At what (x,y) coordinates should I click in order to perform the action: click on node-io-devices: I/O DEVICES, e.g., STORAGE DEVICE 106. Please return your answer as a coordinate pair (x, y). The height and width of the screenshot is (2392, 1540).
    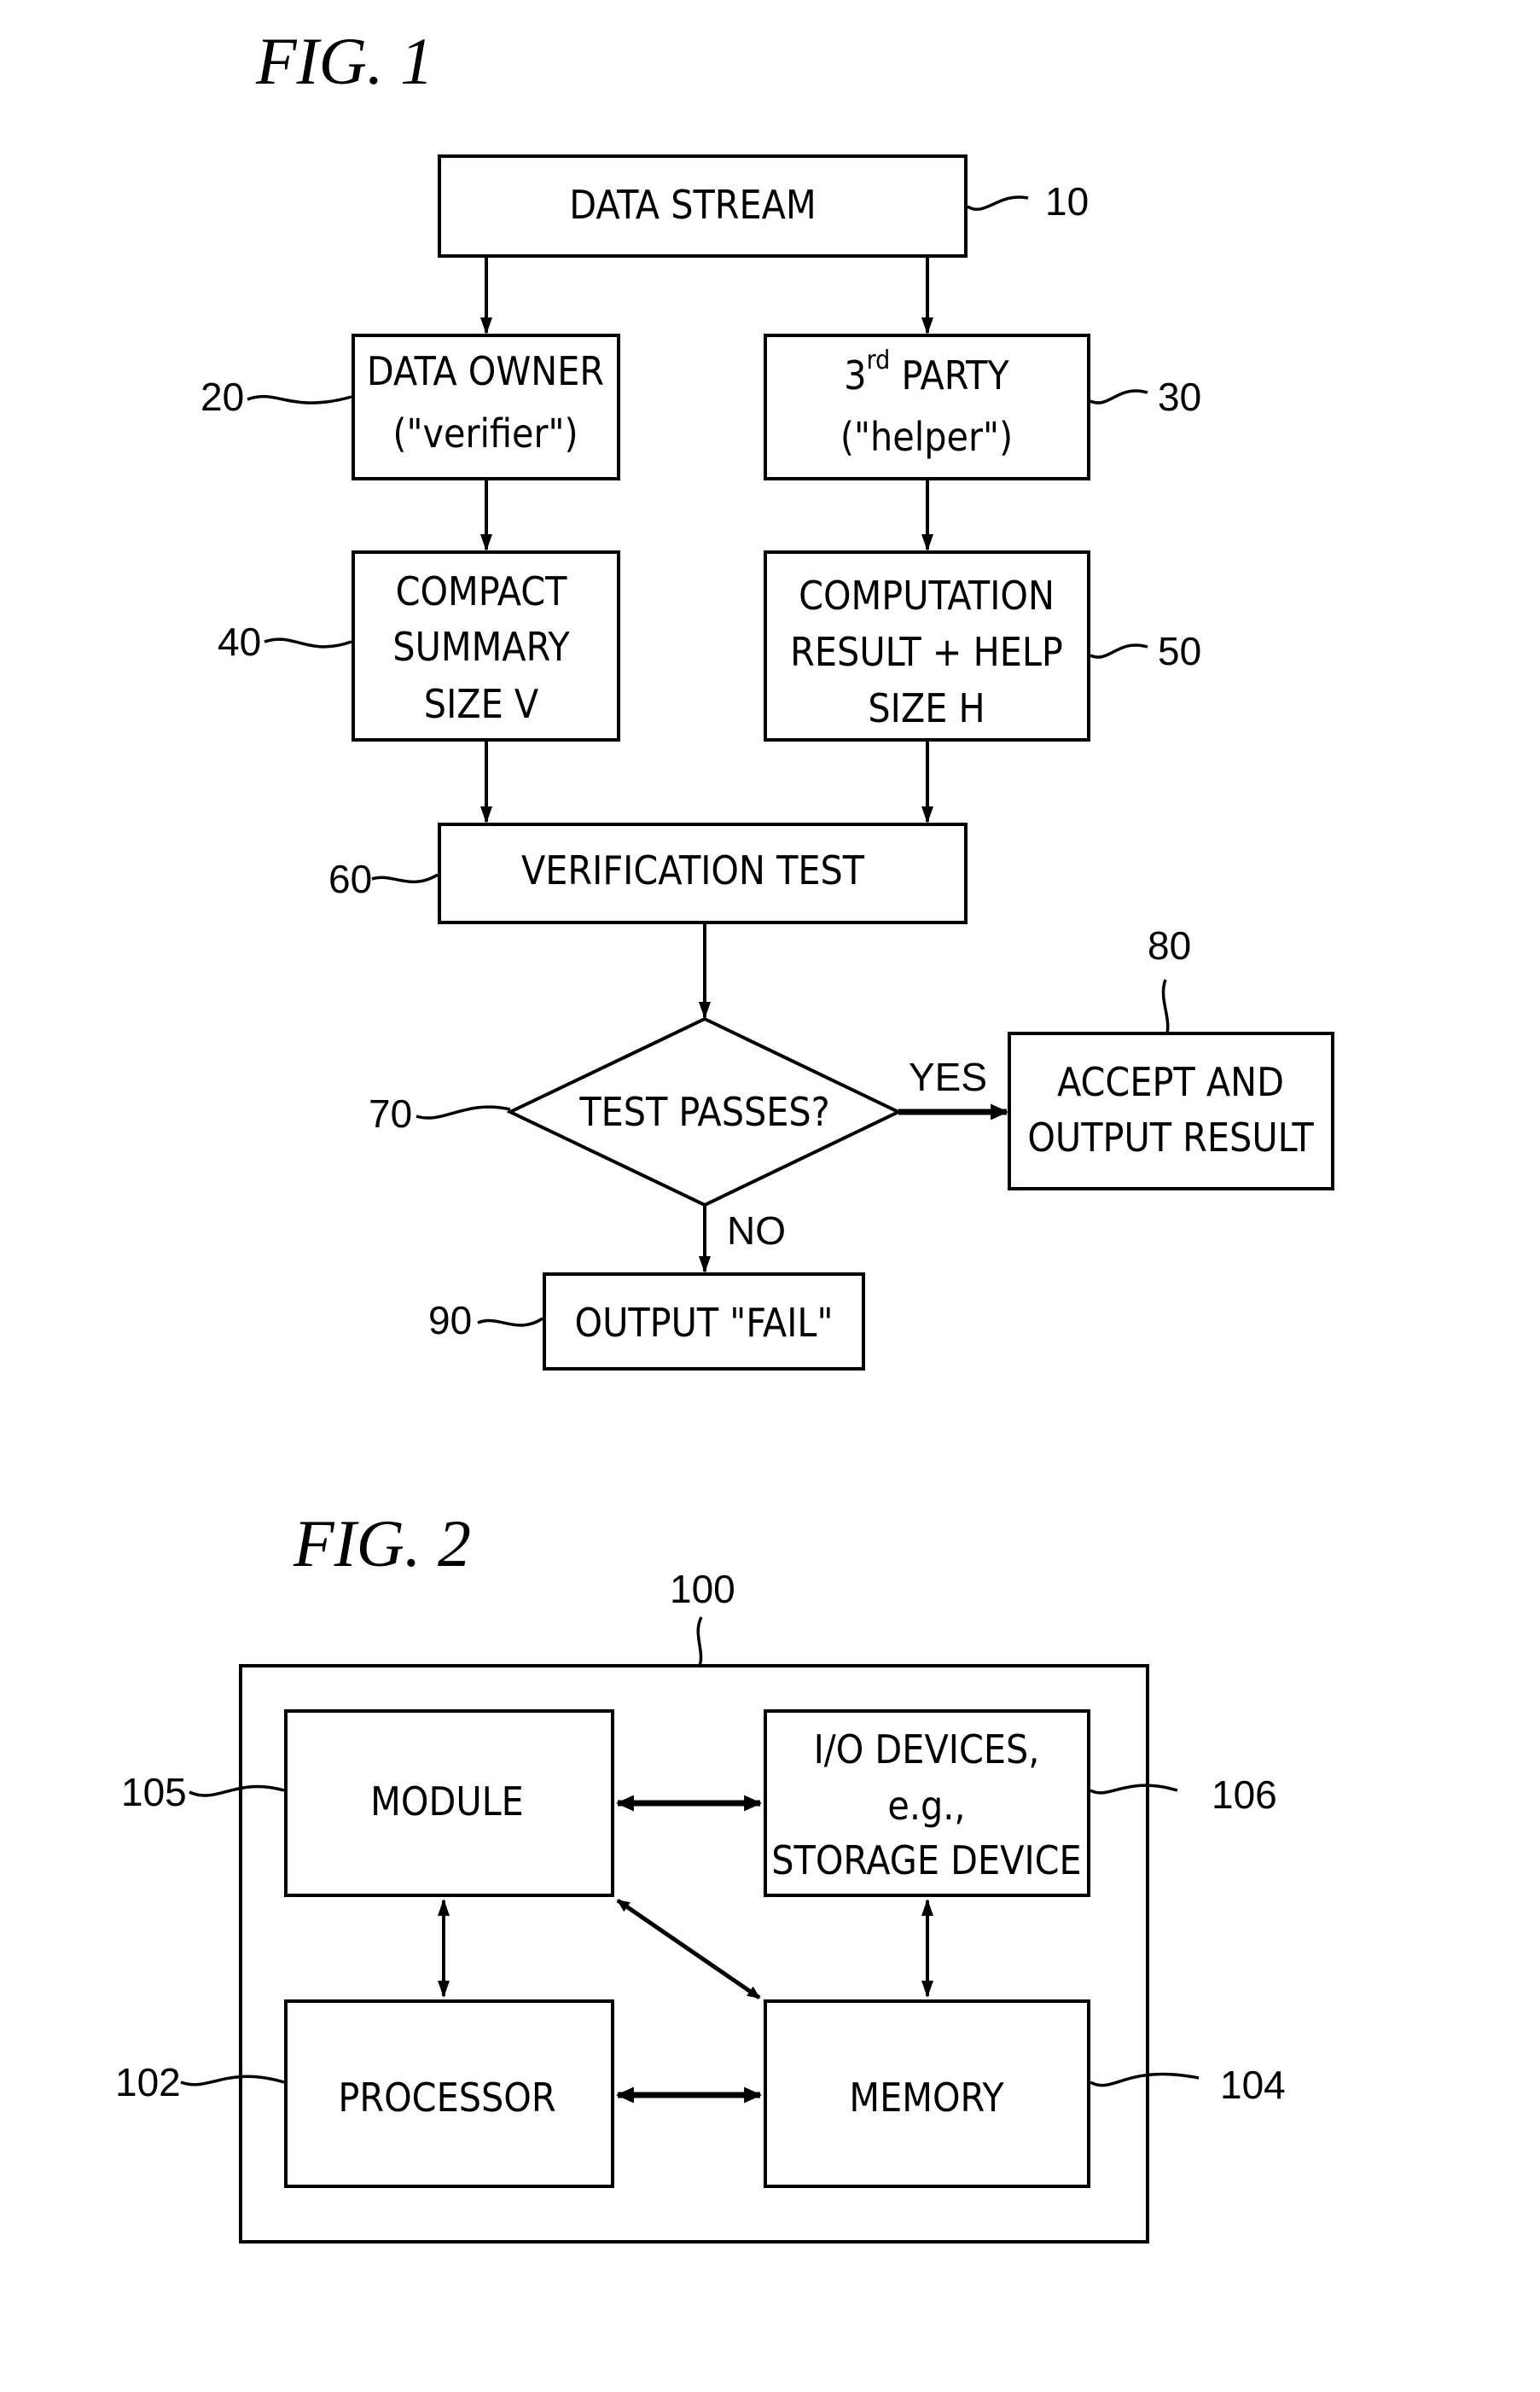
    Looking at the image, I should click on (1020, 1803).